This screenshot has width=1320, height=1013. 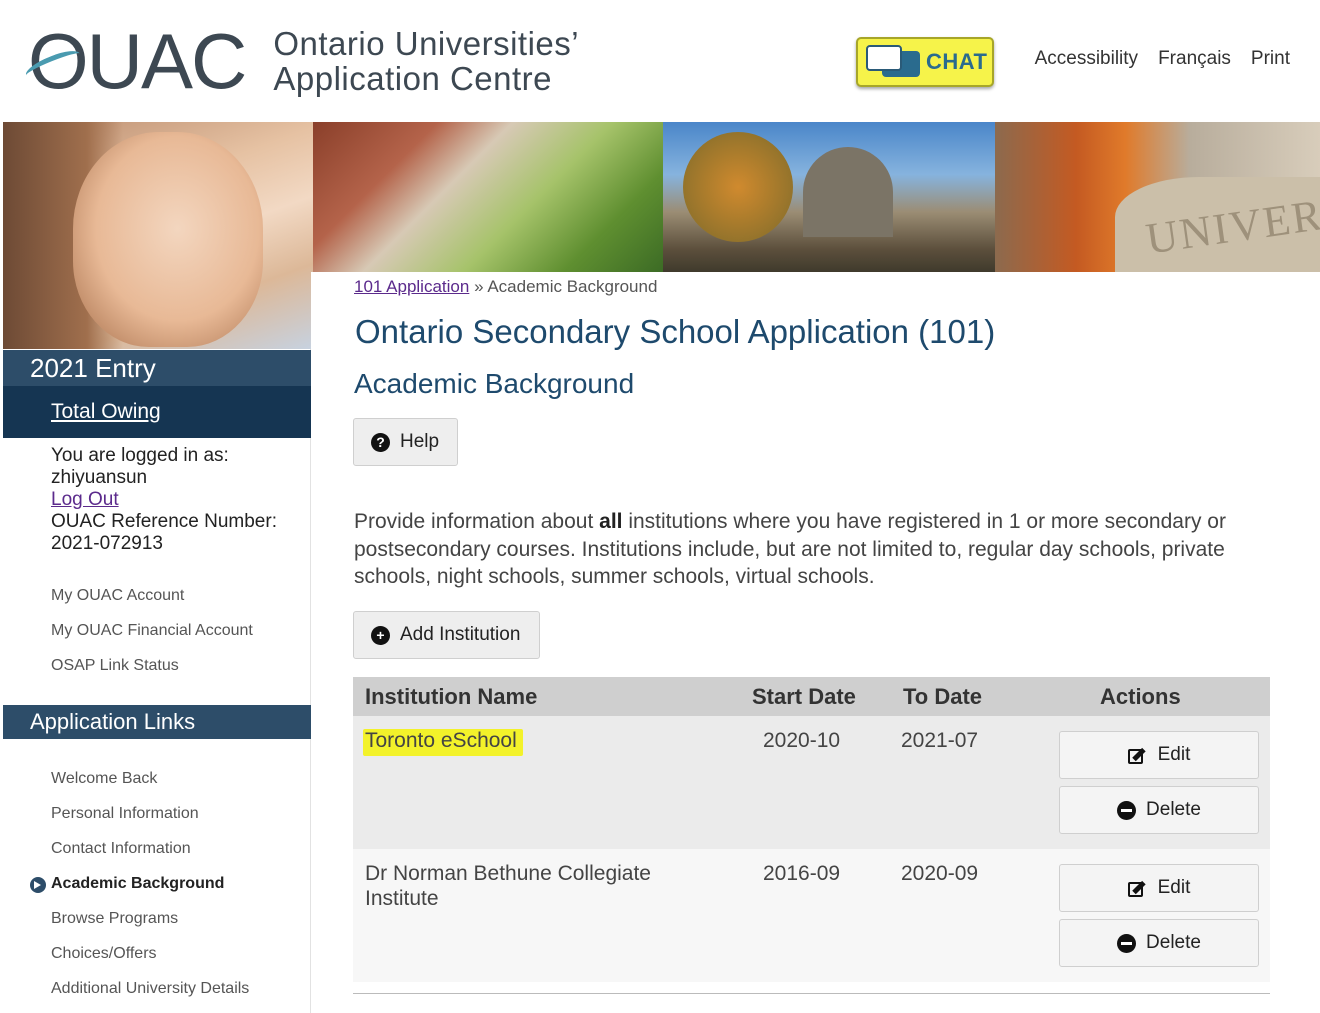 What do you see at coordinates (150, 996) in the screenshot?
I see `sidebar-item-additional-university-details: Additional University Details` at bounding box center [150, 996].